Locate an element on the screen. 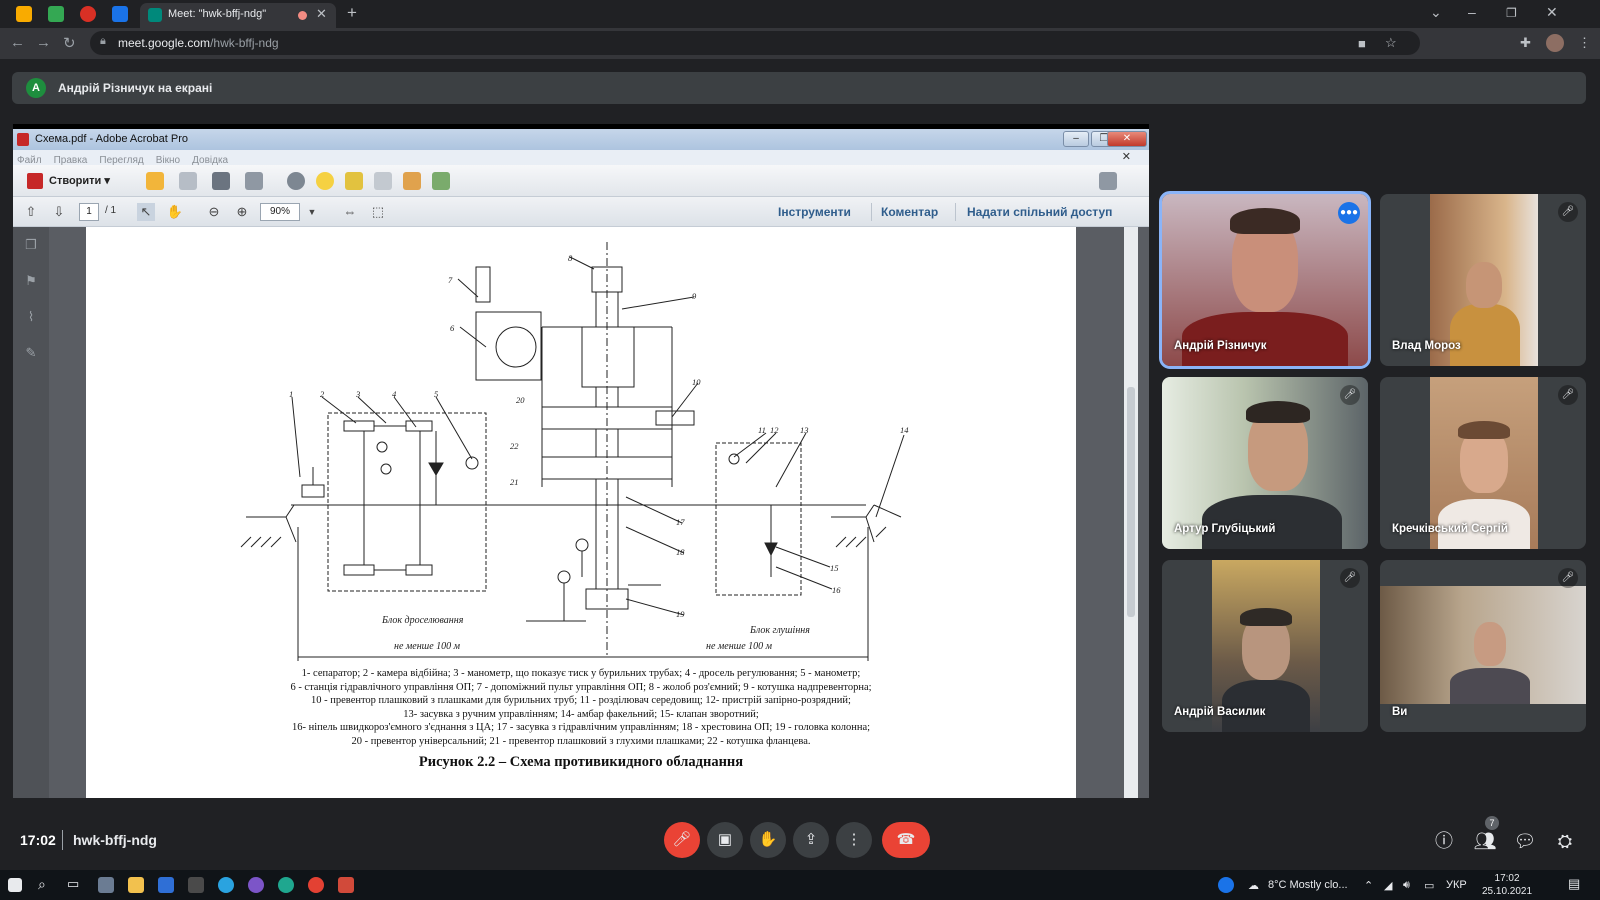 Image resolution: width=1600 pixels, height=900 pixels. acrobat-taskbar-icon is located at coordinates (346, 885).